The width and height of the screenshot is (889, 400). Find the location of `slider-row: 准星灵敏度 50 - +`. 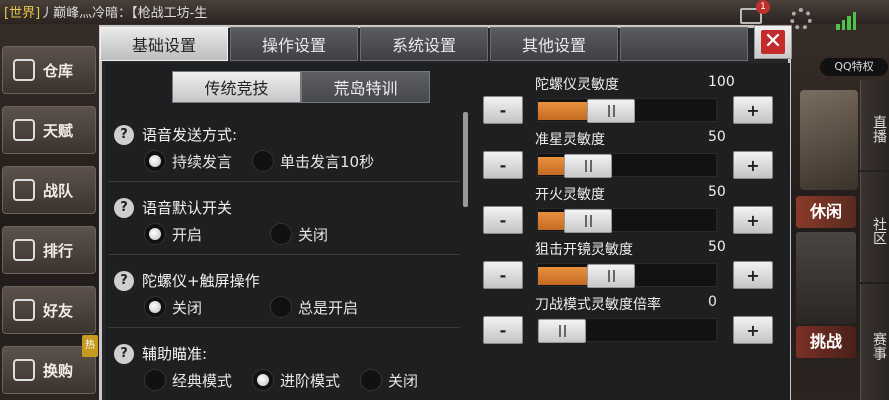

slider-row: 准星灵敏度 50 - + is located at coordinates (630, 154).